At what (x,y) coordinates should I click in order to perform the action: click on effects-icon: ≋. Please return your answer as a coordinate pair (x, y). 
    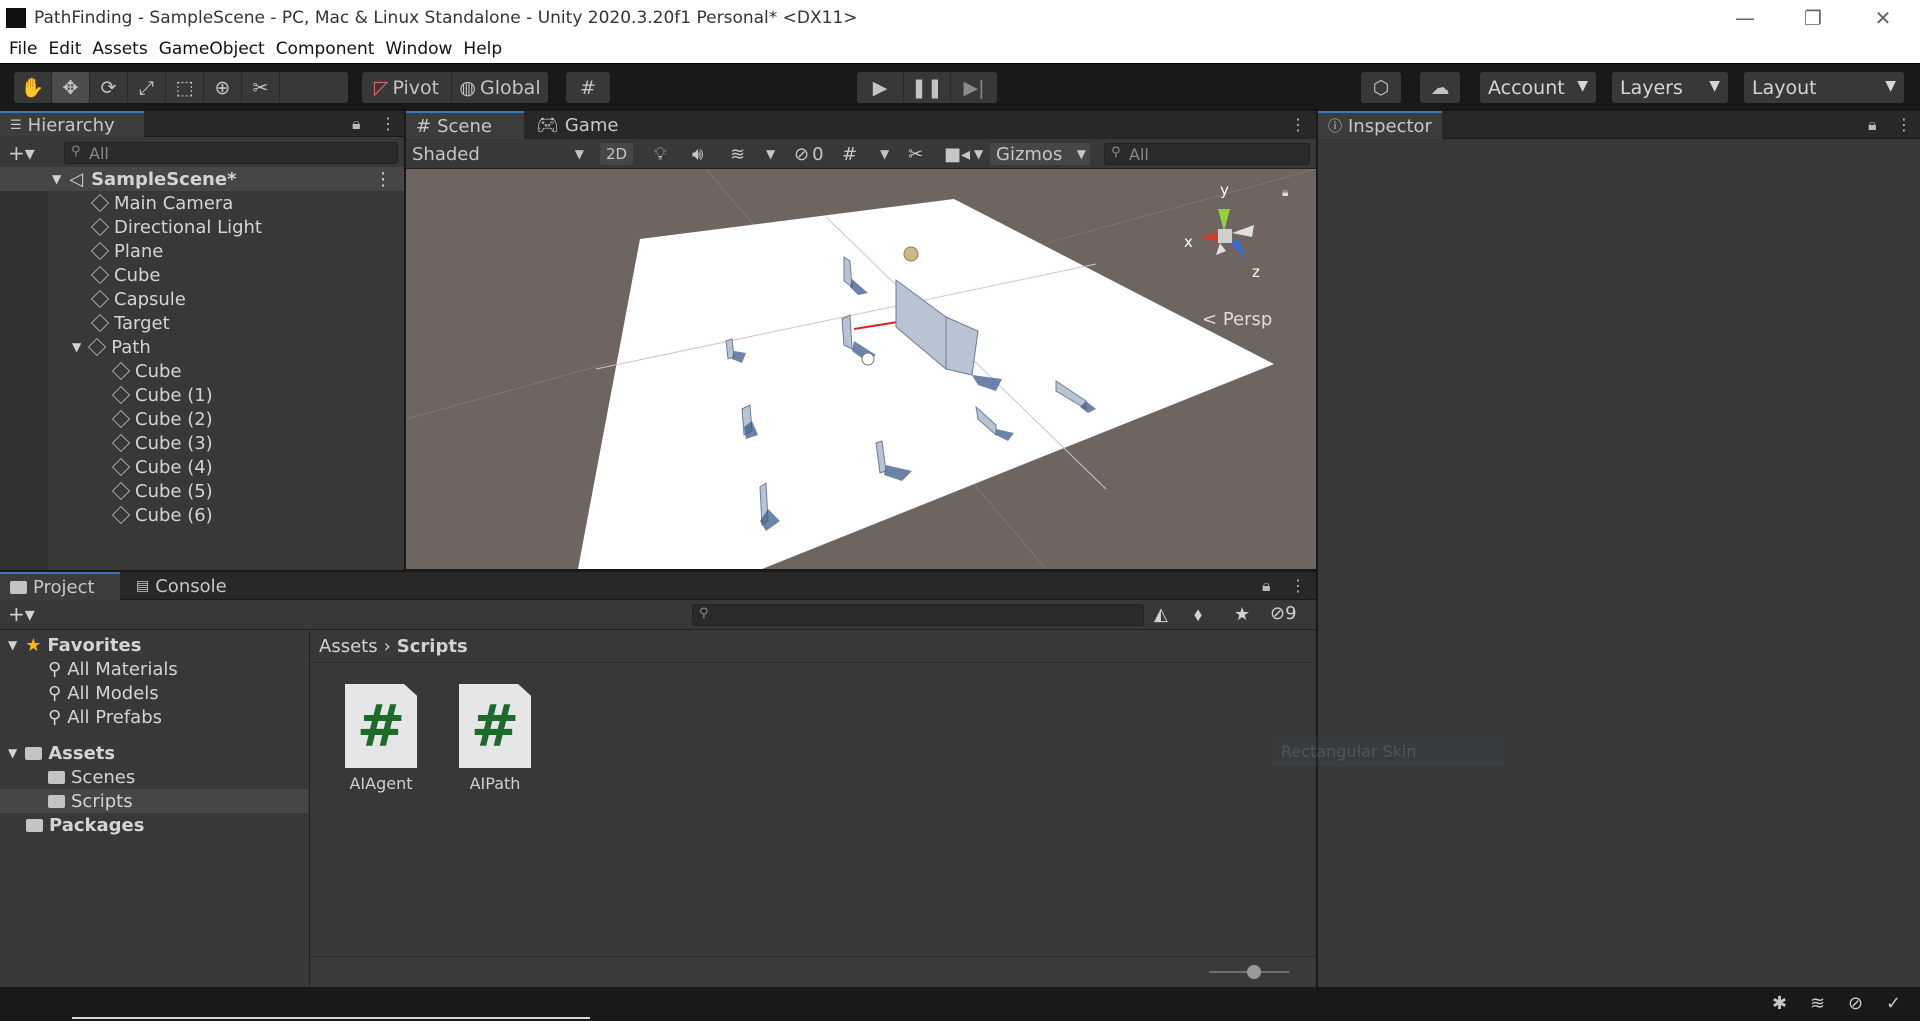
    Looking at the image, I should click on (737, 154).